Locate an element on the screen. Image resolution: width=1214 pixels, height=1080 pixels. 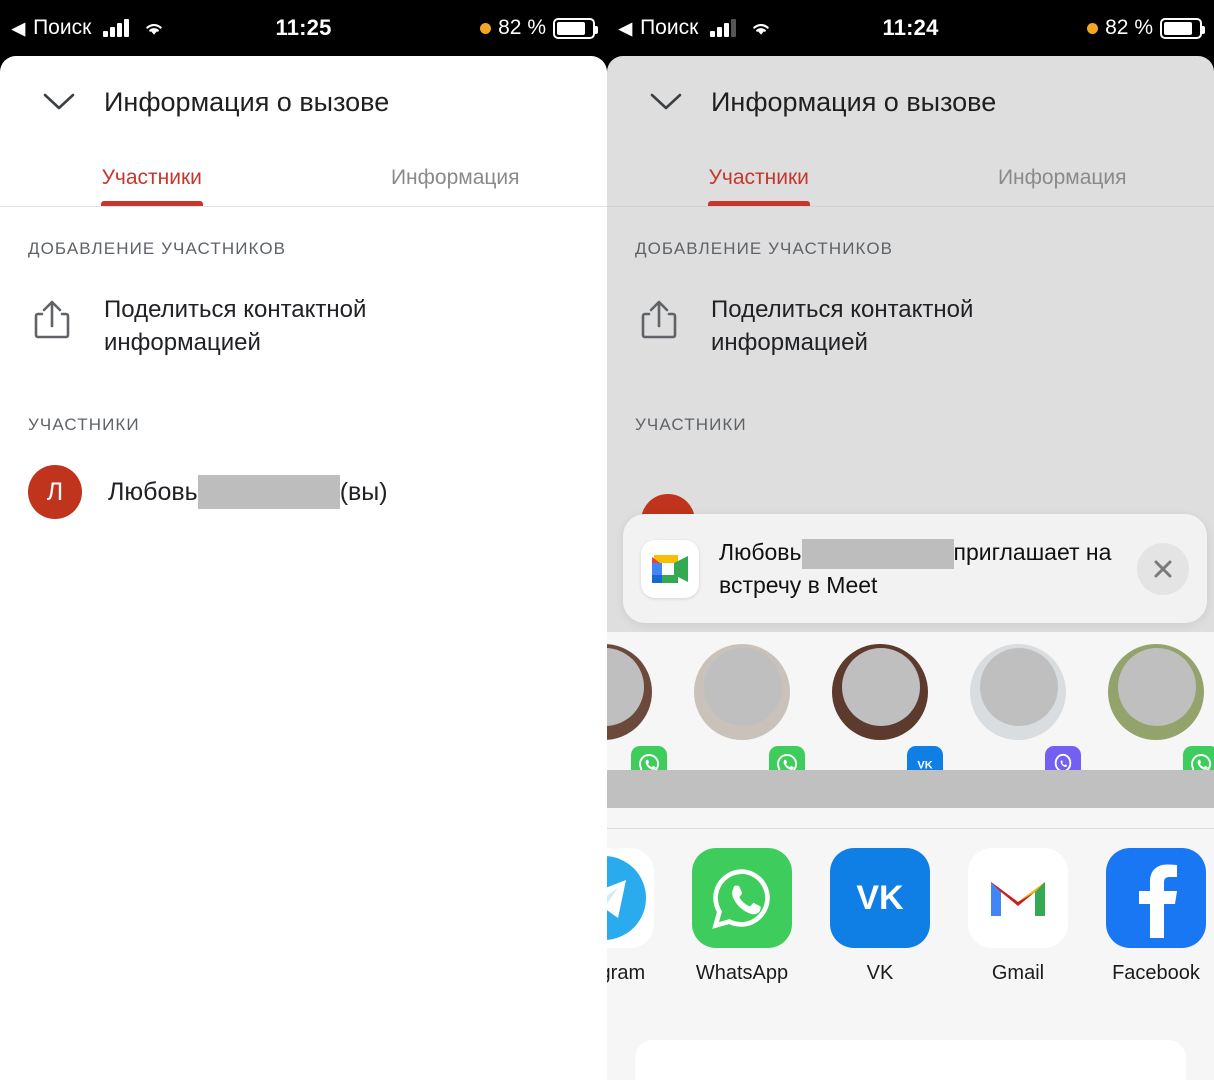
close-x-icon is located at coordinates (1163, 568).